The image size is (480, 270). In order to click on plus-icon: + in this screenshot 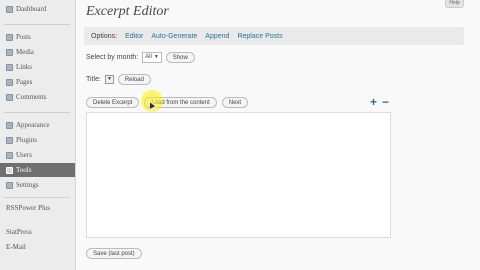, I will do `click(373, 102)`.